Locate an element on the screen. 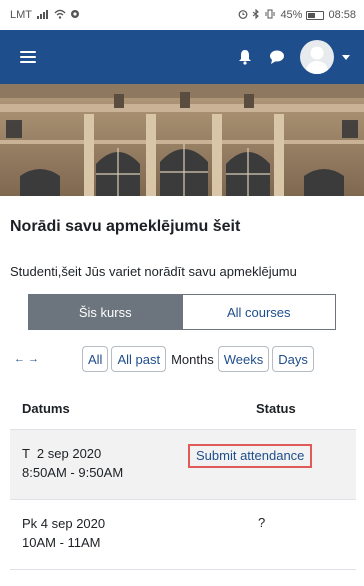 The image size is (364, 586). status-right: 45% 08:58 is located at coordinates (297, 15).